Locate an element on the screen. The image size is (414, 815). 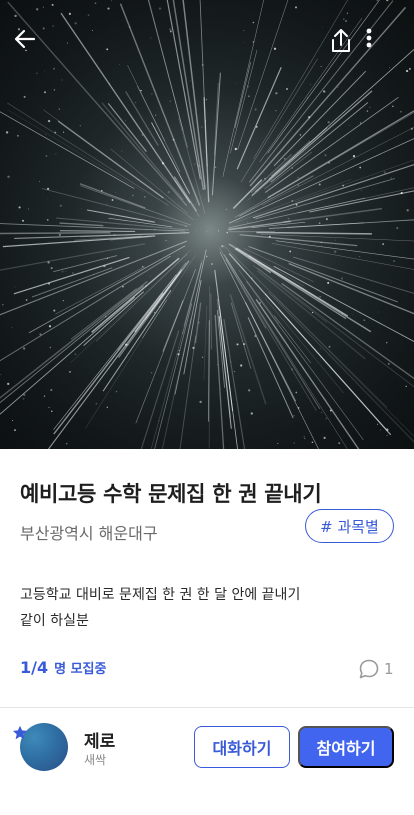
back-button is located at coordinates (32, 46).